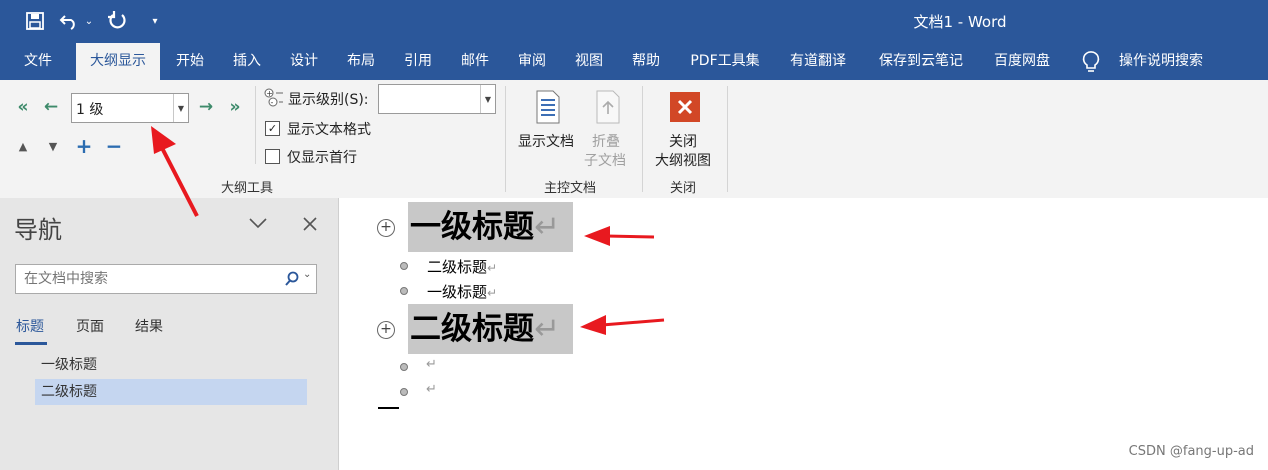 This screenshot has width=1268, height=470. I want to click on undo-dropdown-chevron-icon: ⌄, so click(89, 21).